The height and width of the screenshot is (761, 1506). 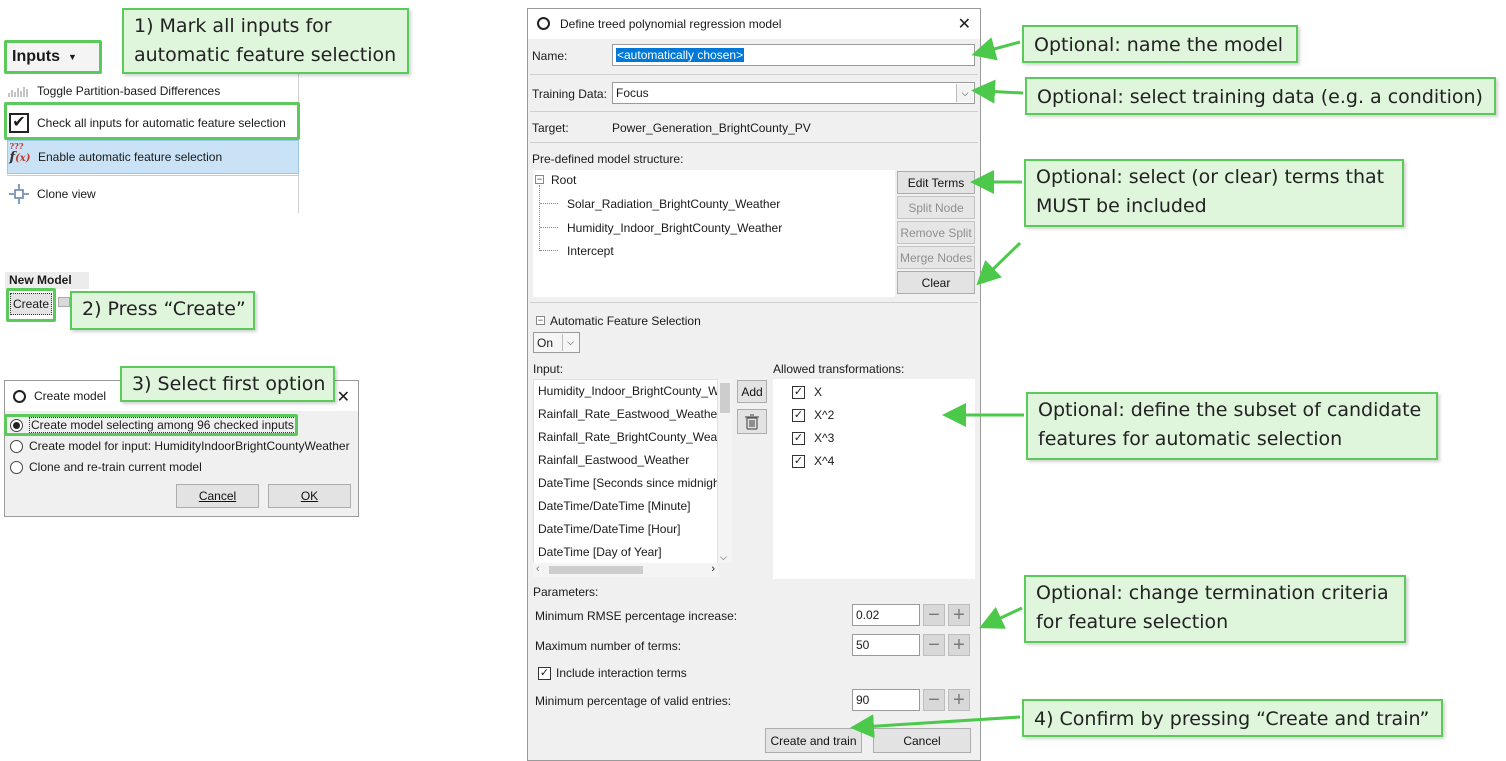 What do you see at coordinates (996, 49) in the screenshot?
I see `arrow-name` at bounding box center [996, 49].